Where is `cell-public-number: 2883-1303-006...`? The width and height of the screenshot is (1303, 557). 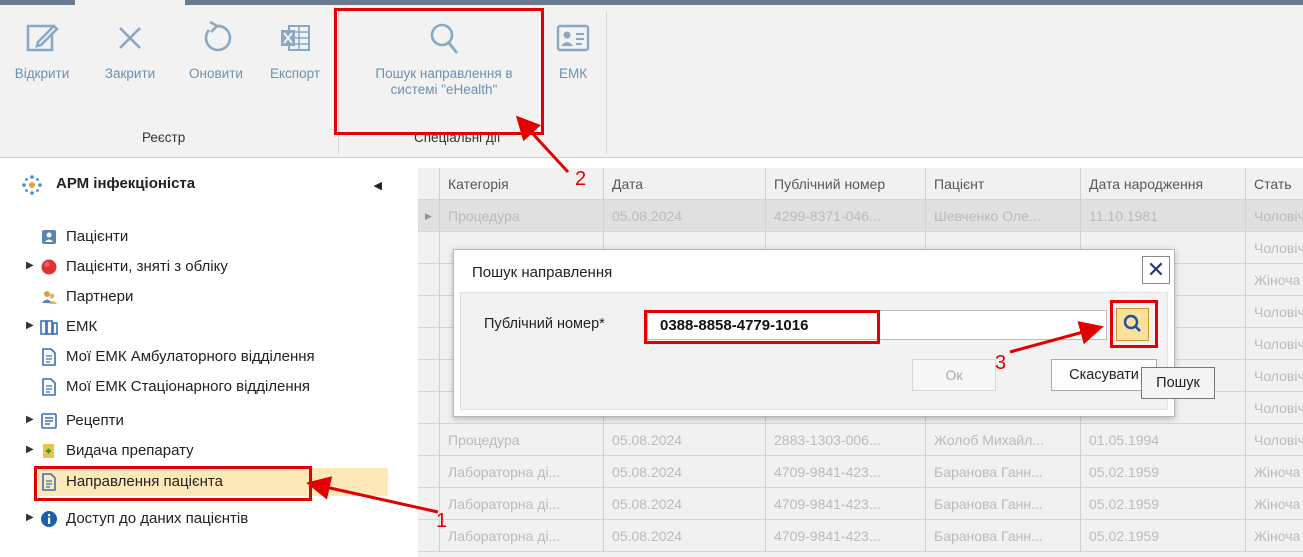 cell-public-number: 2883-1303-006... is located at coordinates (846, 440).